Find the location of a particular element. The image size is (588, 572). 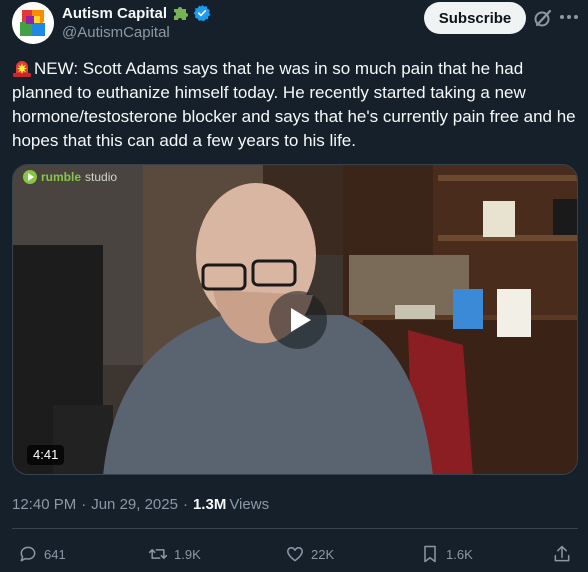

bookmark-count: 1.6K is located at coordinates (459, 554).